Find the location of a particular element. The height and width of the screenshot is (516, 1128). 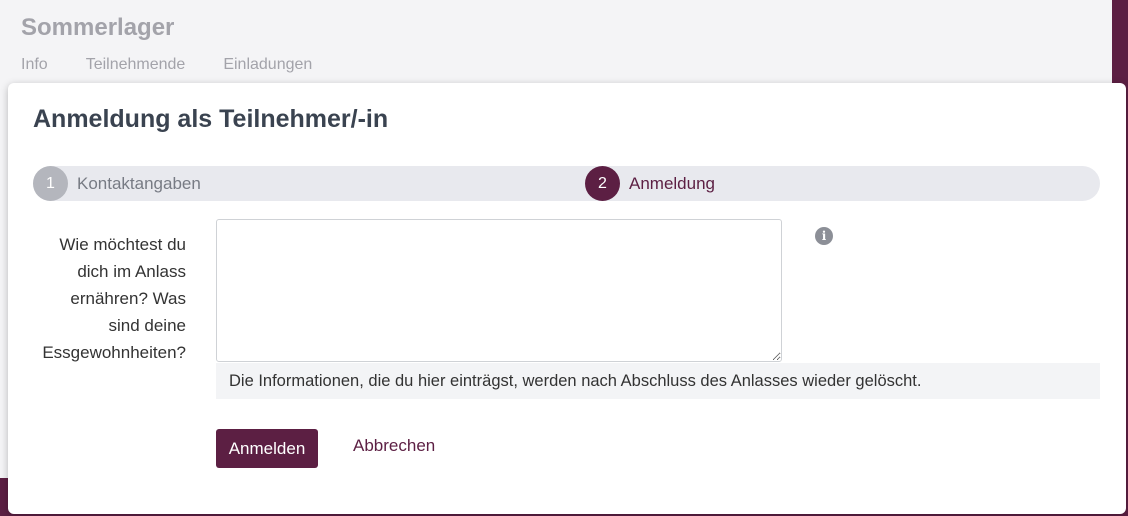

event-title: Sommerlager is located at coordinates (98, 27).